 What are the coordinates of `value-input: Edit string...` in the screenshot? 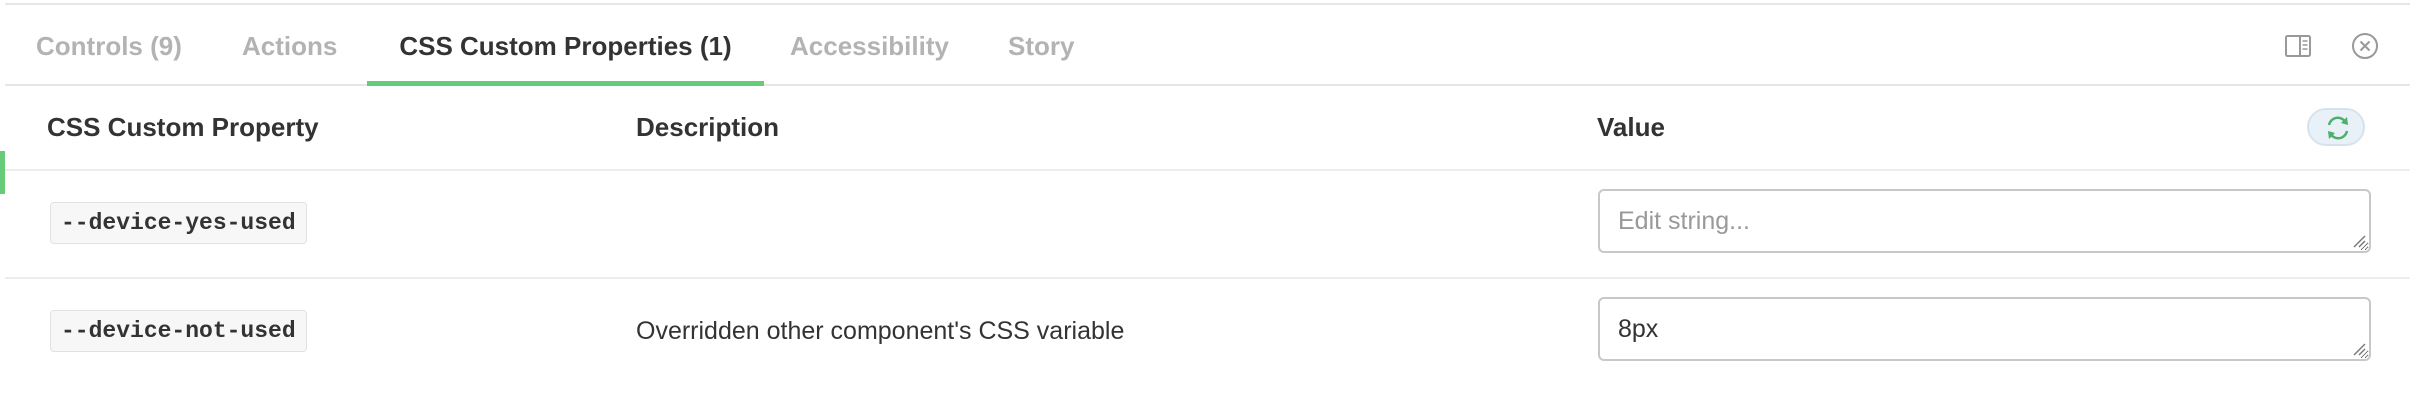 It's located at (1984, 221).